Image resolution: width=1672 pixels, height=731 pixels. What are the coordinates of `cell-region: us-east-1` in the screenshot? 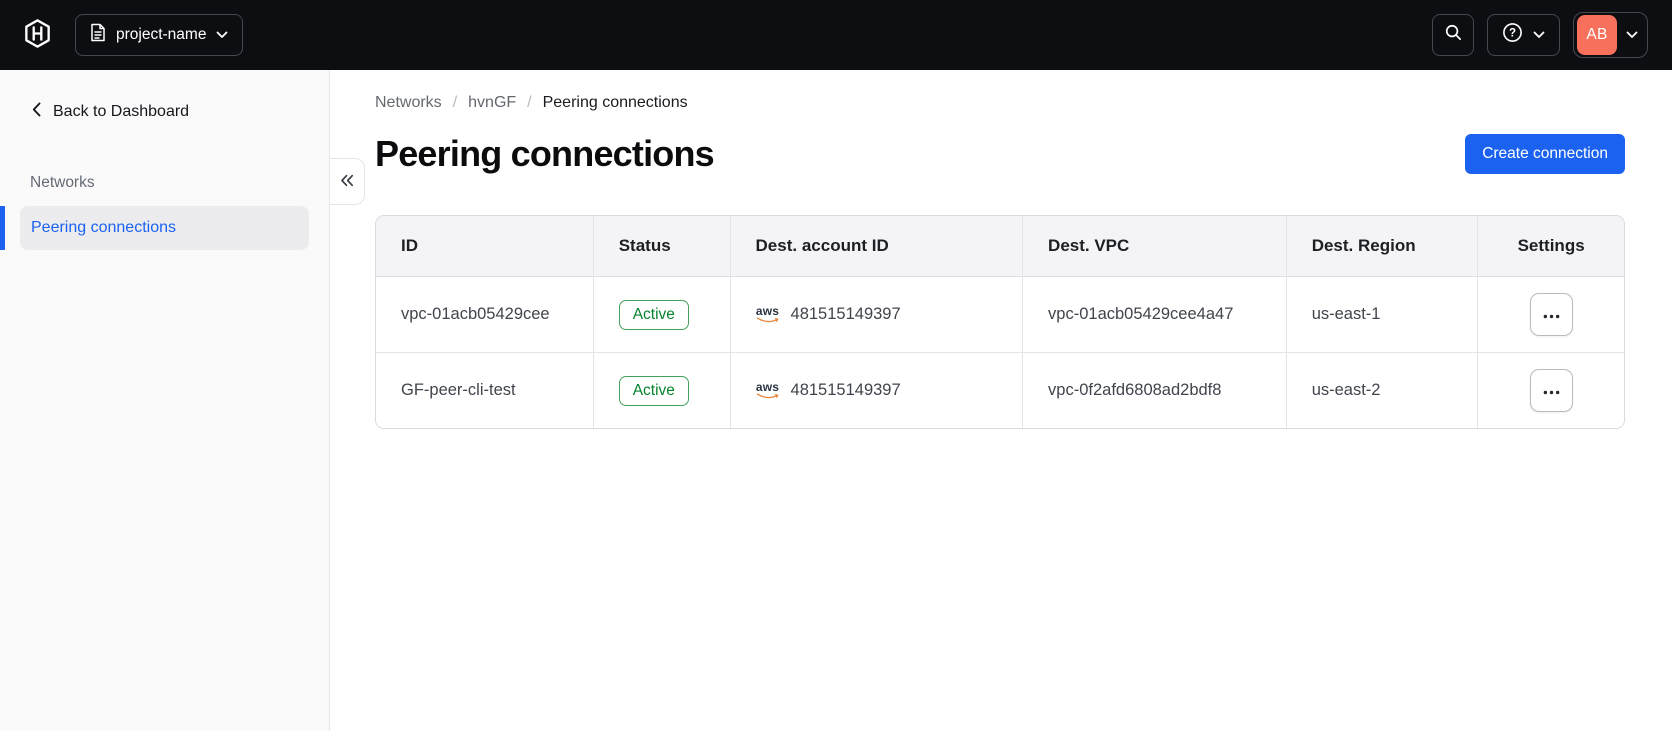 It's located at (1382, 314).